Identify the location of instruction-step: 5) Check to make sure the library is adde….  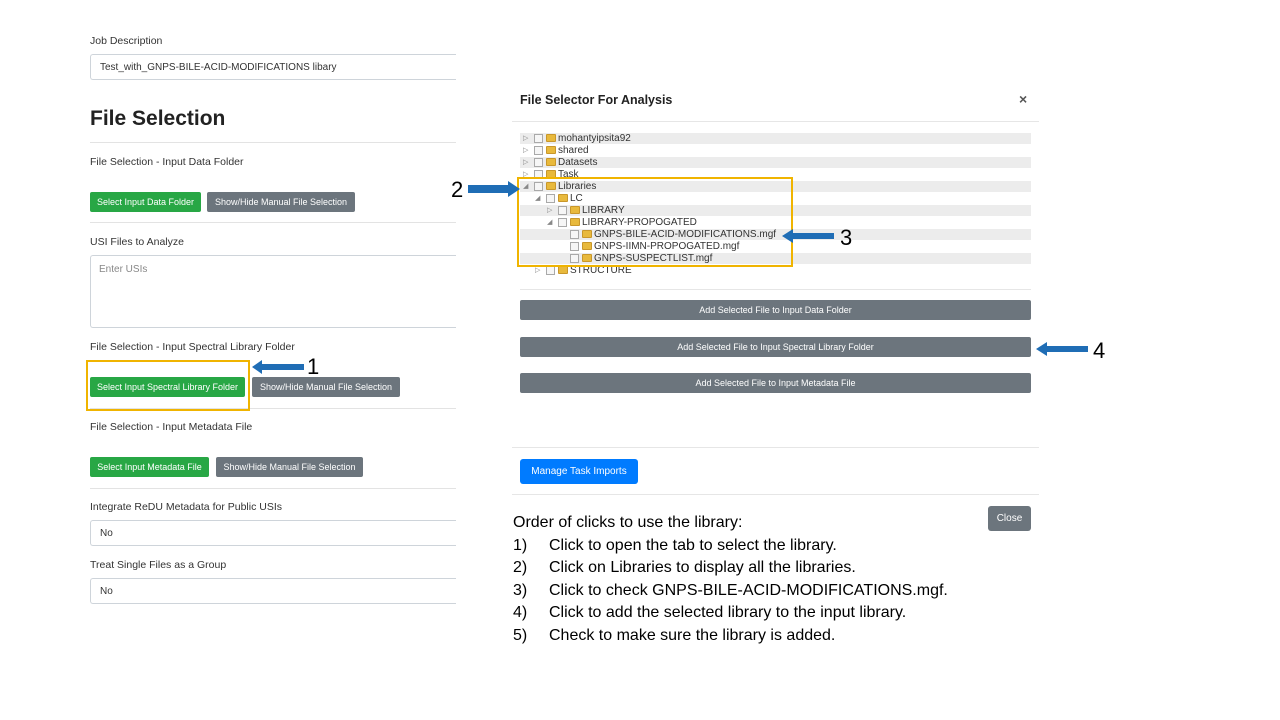
(730, 636).